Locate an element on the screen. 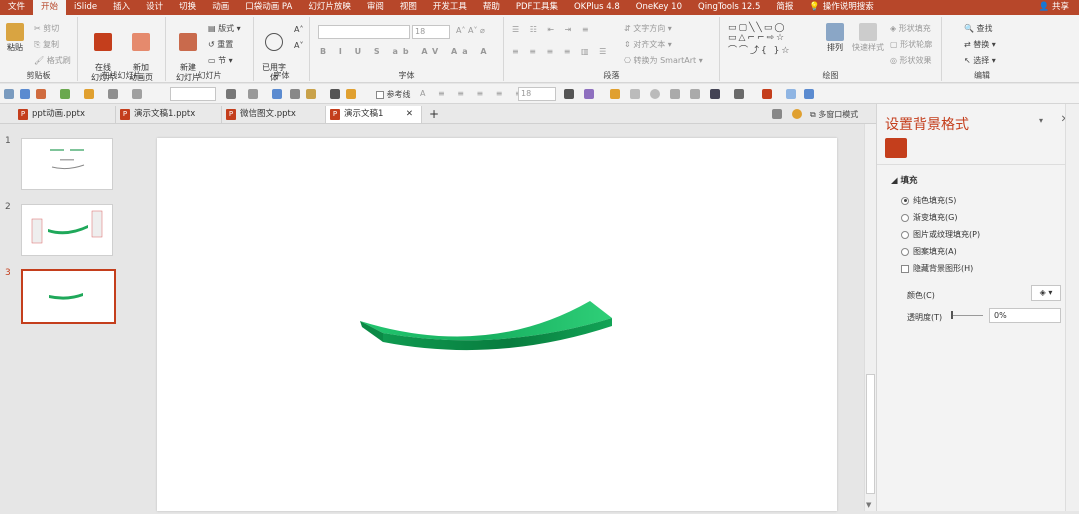 The image size is (1079, 514). menu-islide: iSlide is located at coordinates (85, 7).